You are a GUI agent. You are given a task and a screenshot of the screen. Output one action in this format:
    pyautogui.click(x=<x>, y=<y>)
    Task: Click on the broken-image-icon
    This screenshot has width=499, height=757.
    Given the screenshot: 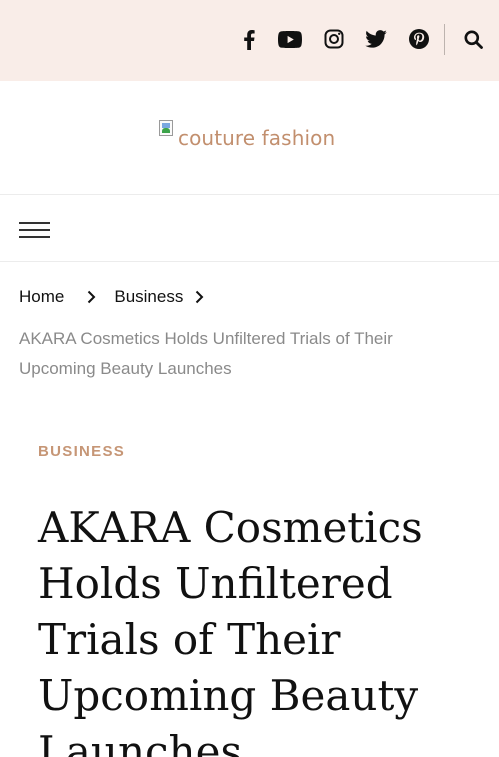 What is the action you would take?
    pyautogui.click(x=167, y=129)
    